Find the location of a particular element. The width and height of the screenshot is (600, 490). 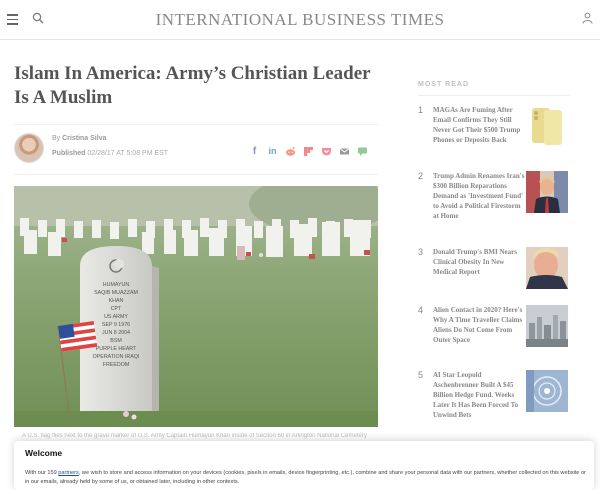

user-icon is located at coordinates (587, 18).